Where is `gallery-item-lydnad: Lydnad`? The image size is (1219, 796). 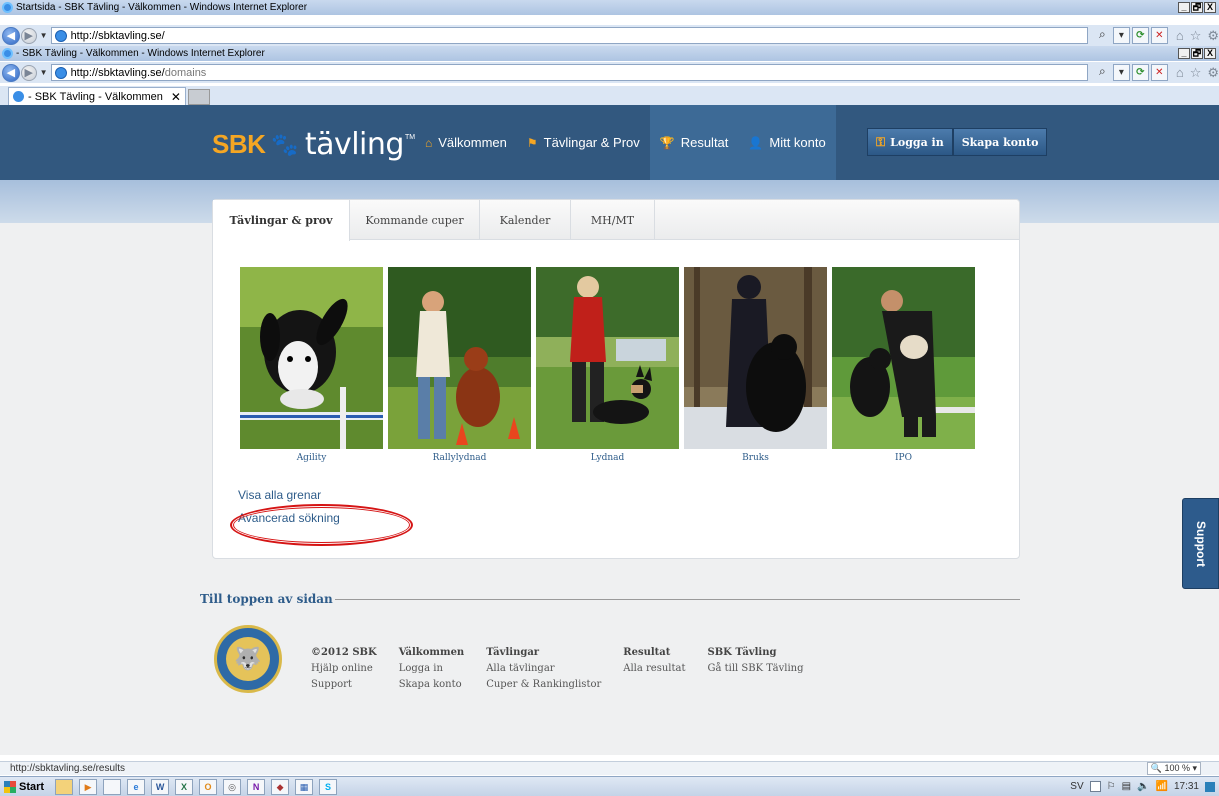 gallery-item-lydnad: Lydnad is located at coordinates (607, 365).